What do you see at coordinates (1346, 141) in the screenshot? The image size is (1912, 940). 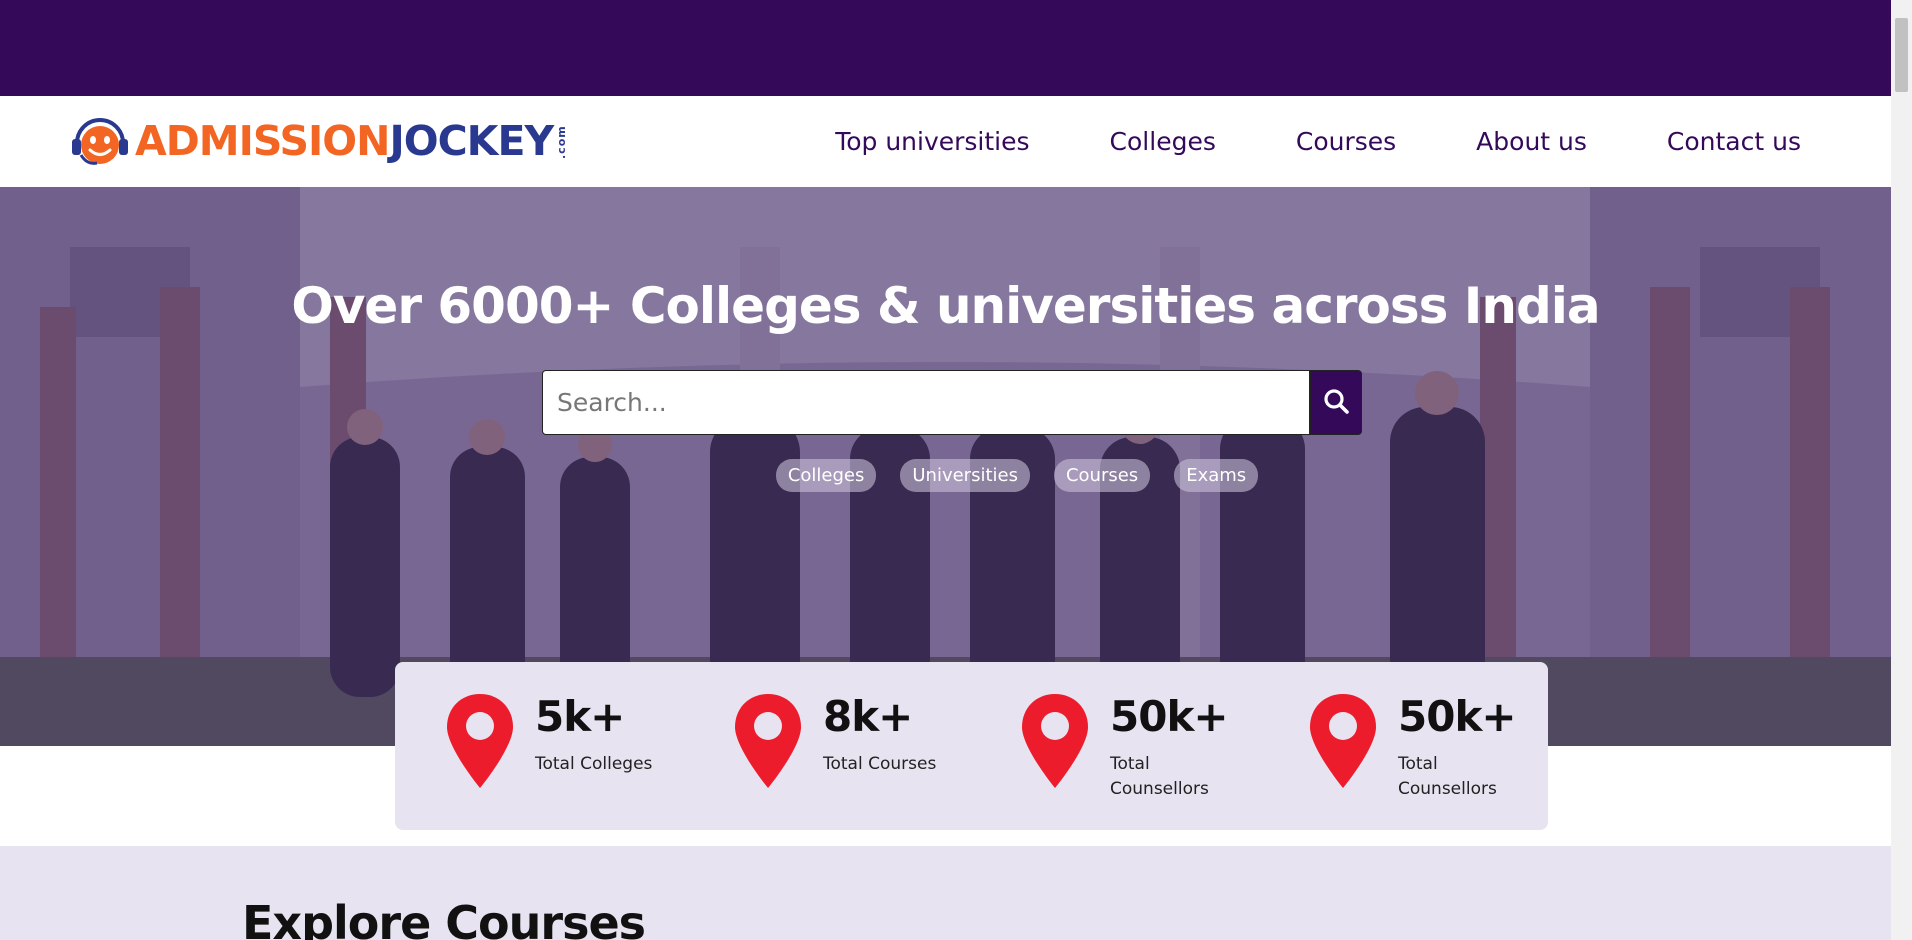 I see `nav-courses: Courses` at bounding box center [1346, 141].